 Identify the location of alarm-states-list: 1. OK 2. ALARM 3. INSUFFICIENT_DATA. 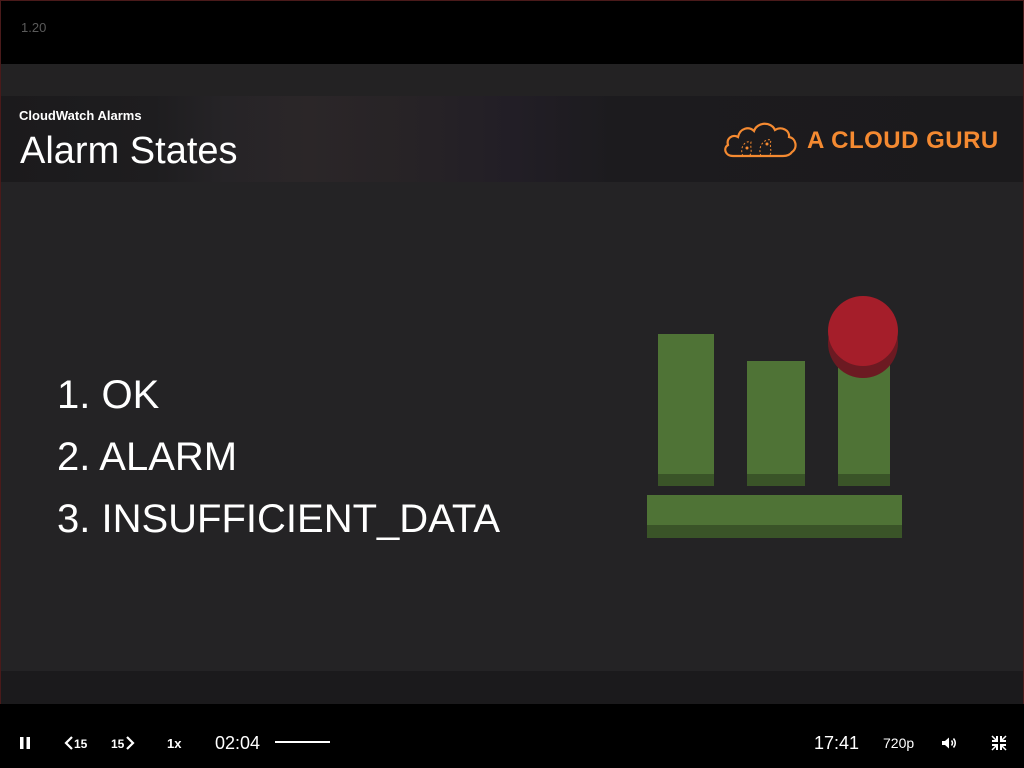
(278, 457).